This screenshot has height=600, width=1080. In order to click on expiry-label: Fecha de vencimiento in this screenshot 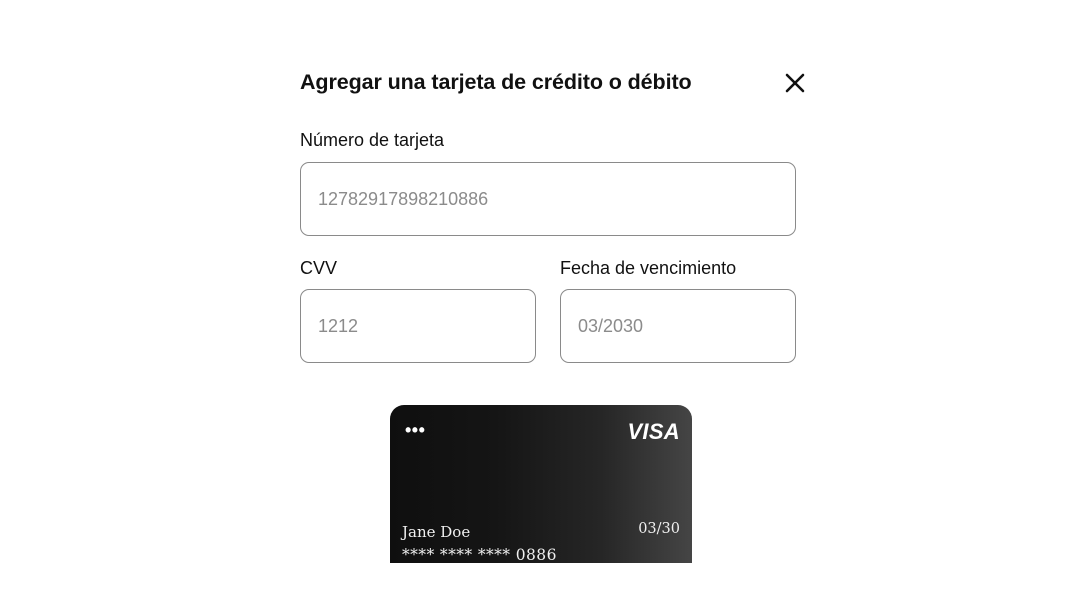, I will do `click(648, 268)`.